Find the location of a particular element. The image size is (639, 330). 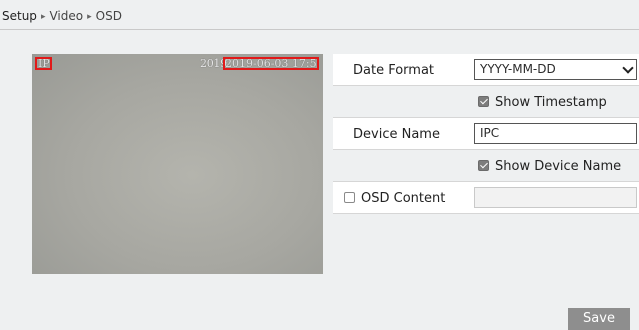

show-device-name-checkbox is located at coordinates (483, 165).